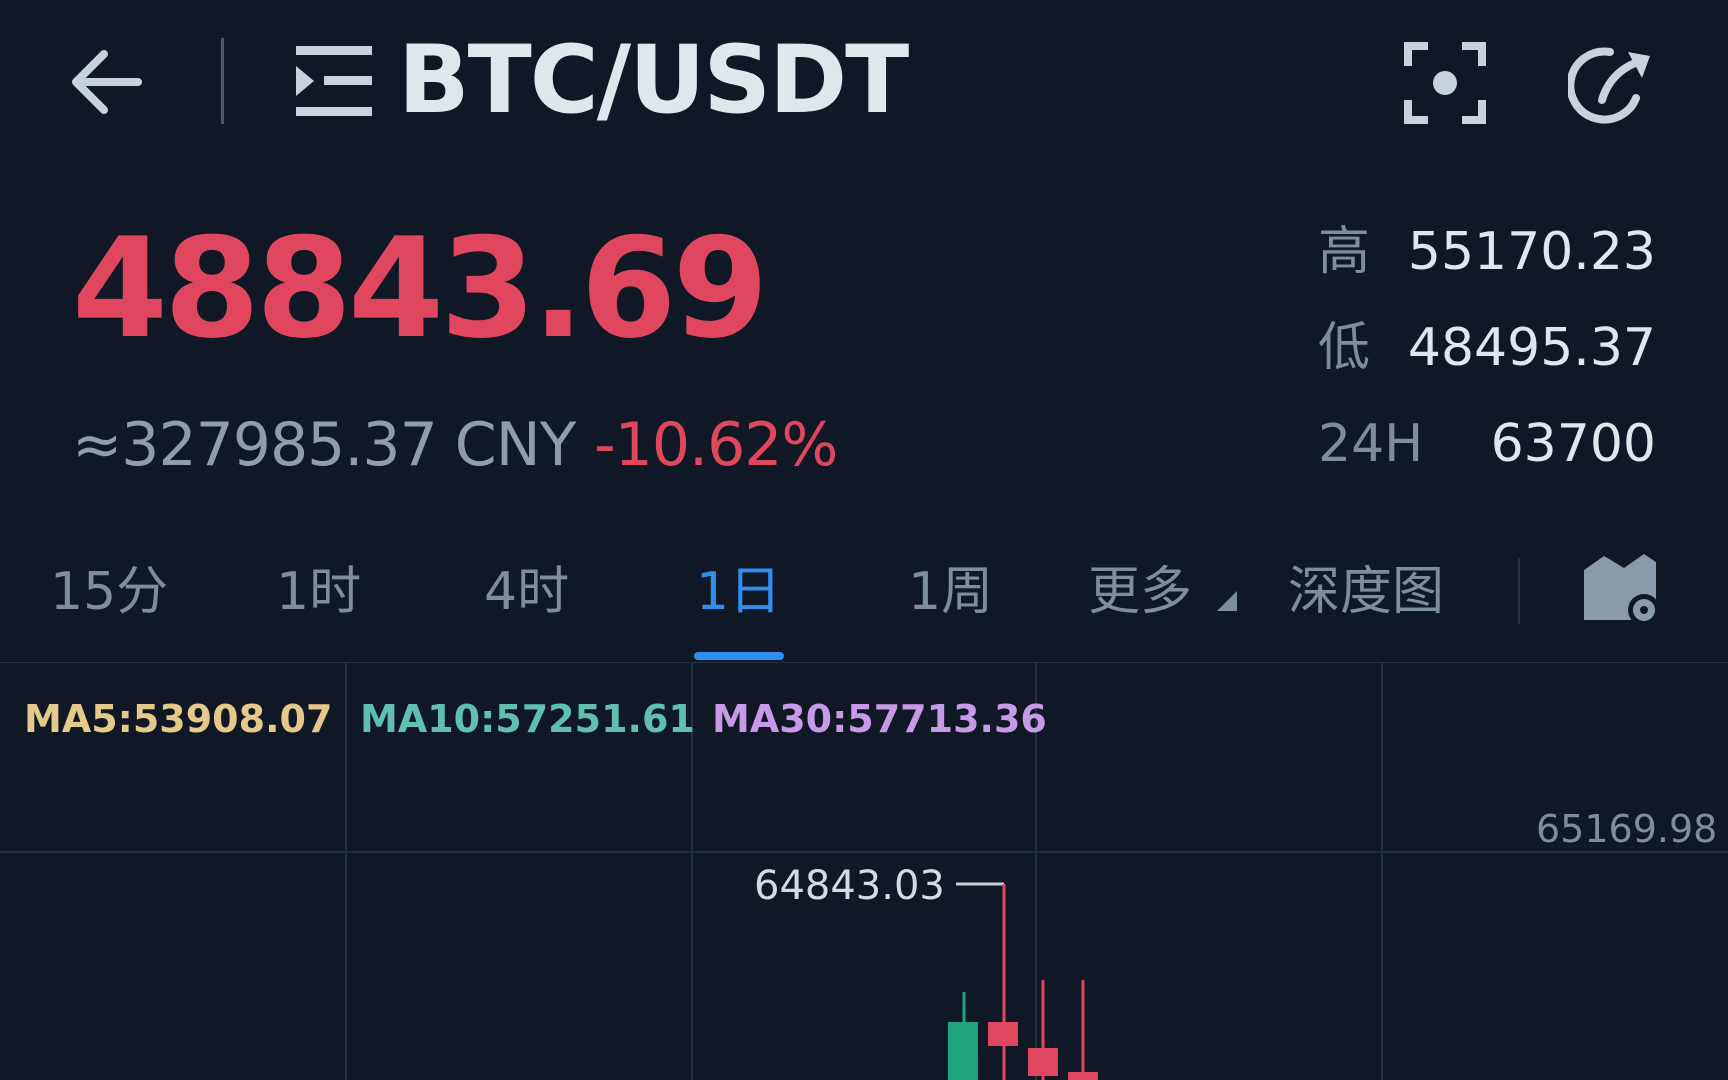  Describe the element at coordinates (1573, 444) in the screenshot. I see `volume-24h-value: 63700` at that location.